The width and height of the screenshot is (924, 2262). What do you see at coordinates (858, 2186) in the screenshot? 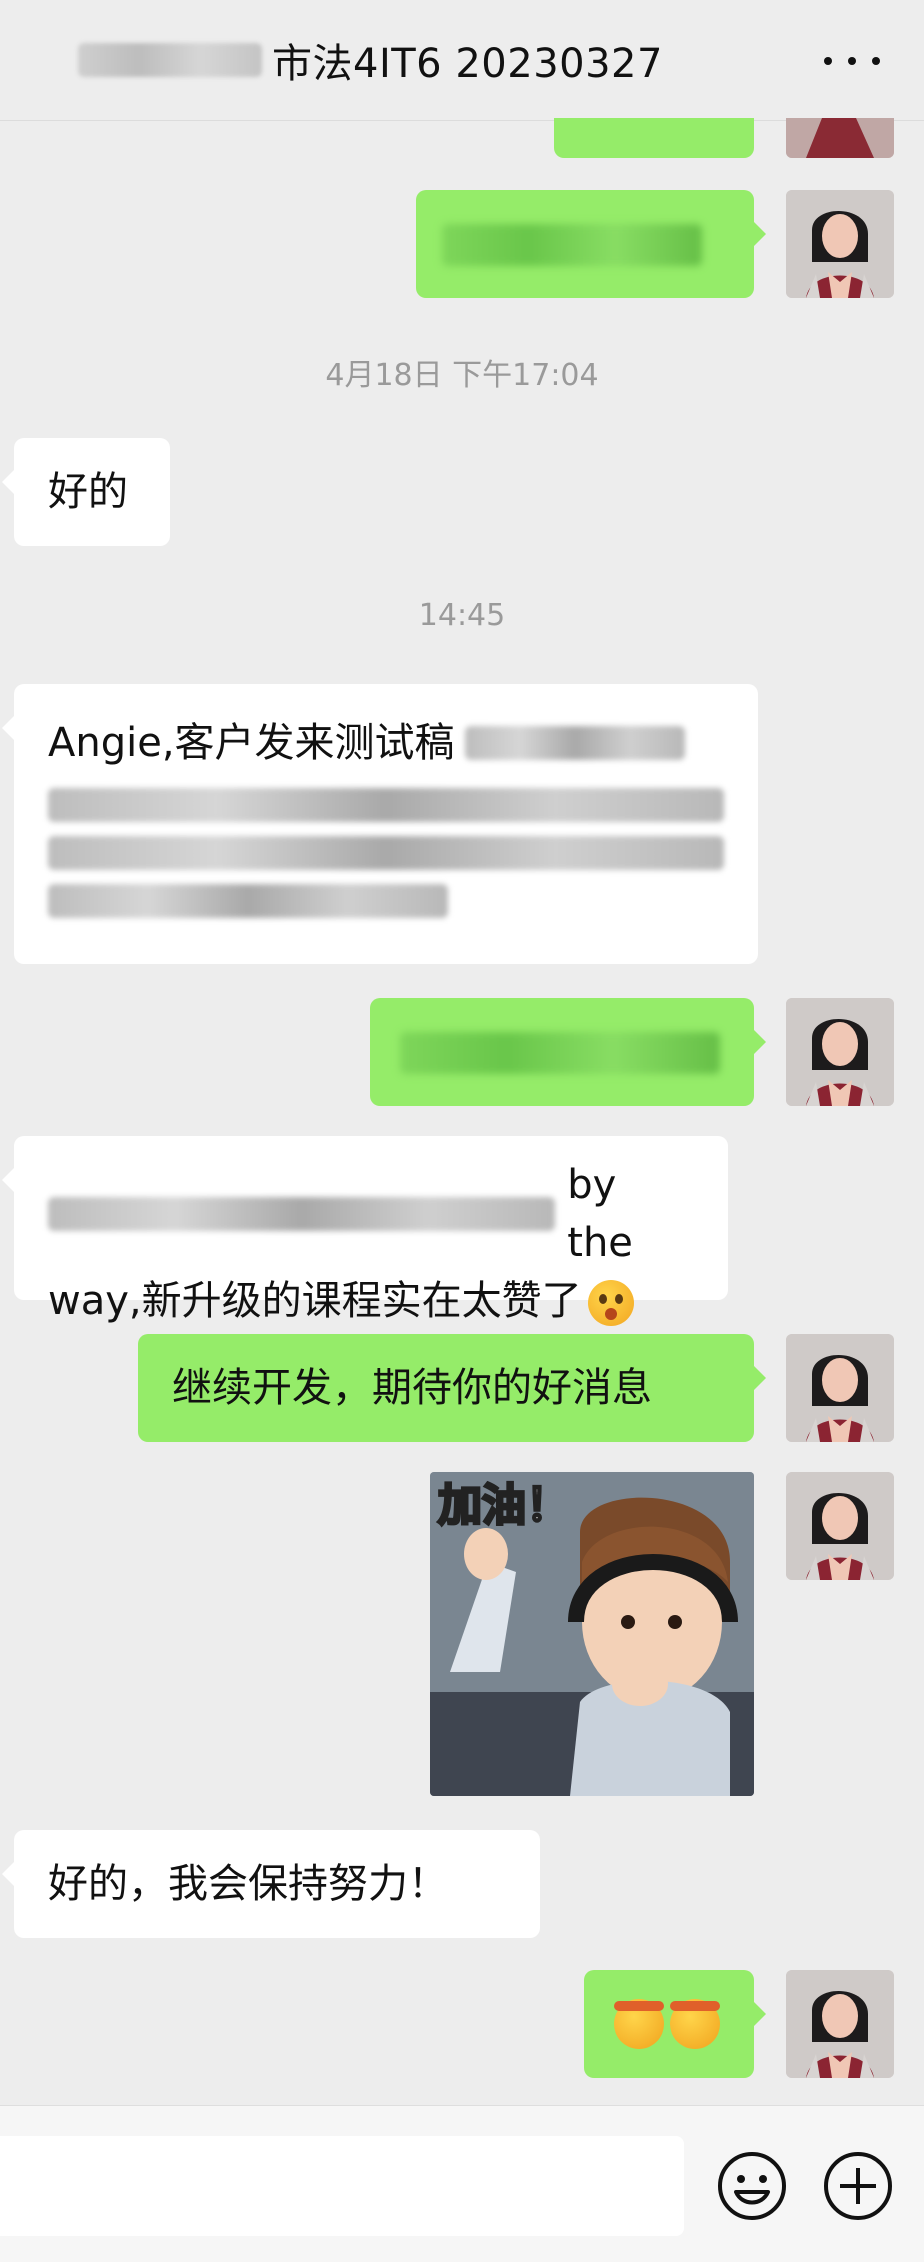
I see `plus-circle-icon` at bounding box center [858, 2186].